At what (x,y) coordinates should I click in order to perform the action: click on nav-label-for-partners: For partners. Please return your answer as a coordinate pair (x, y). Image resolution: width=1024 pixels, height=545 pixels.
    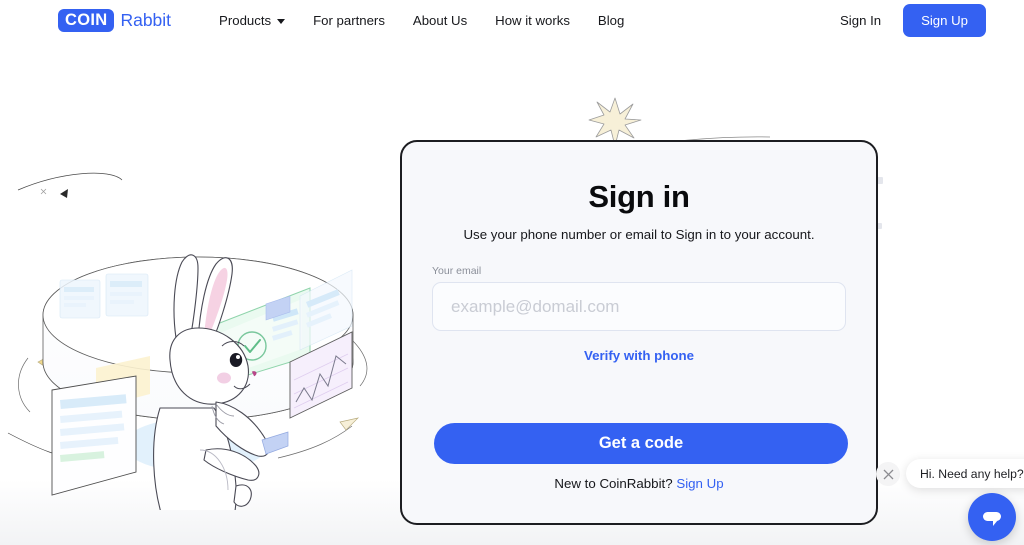
    Looking at the image, I should click on (349, 20).